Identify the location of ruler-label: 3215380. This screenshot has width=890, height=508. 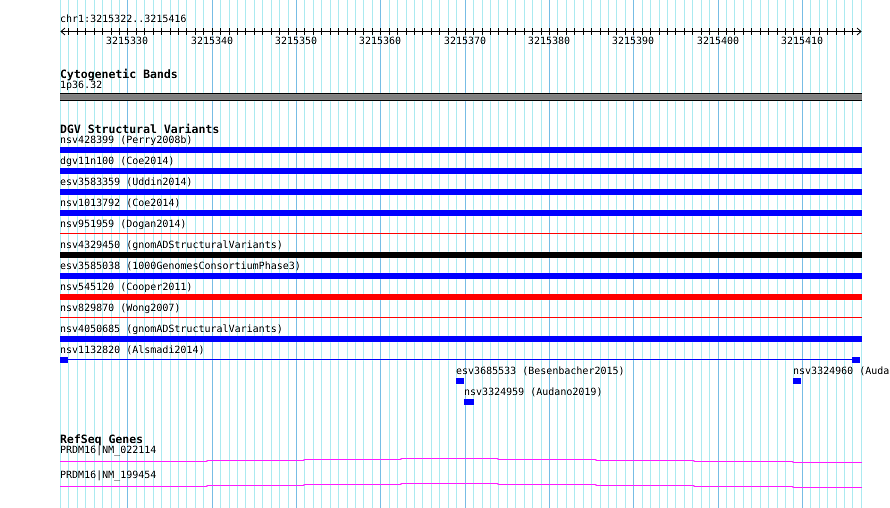
(549, 42).